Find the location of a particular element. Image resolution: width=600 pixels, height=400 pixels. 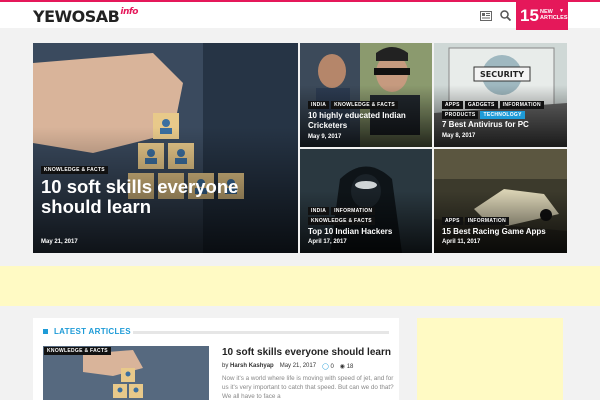

advertisement-banner is located at coordinates (300, 286).